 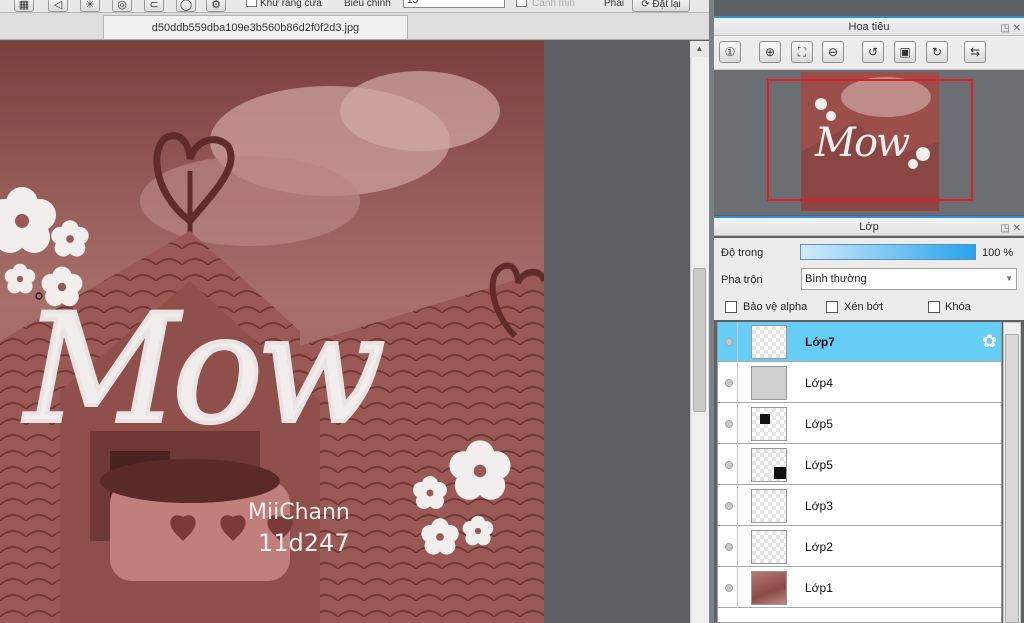 I want to click on antialias-checkbox, so click(x=251, y=3).